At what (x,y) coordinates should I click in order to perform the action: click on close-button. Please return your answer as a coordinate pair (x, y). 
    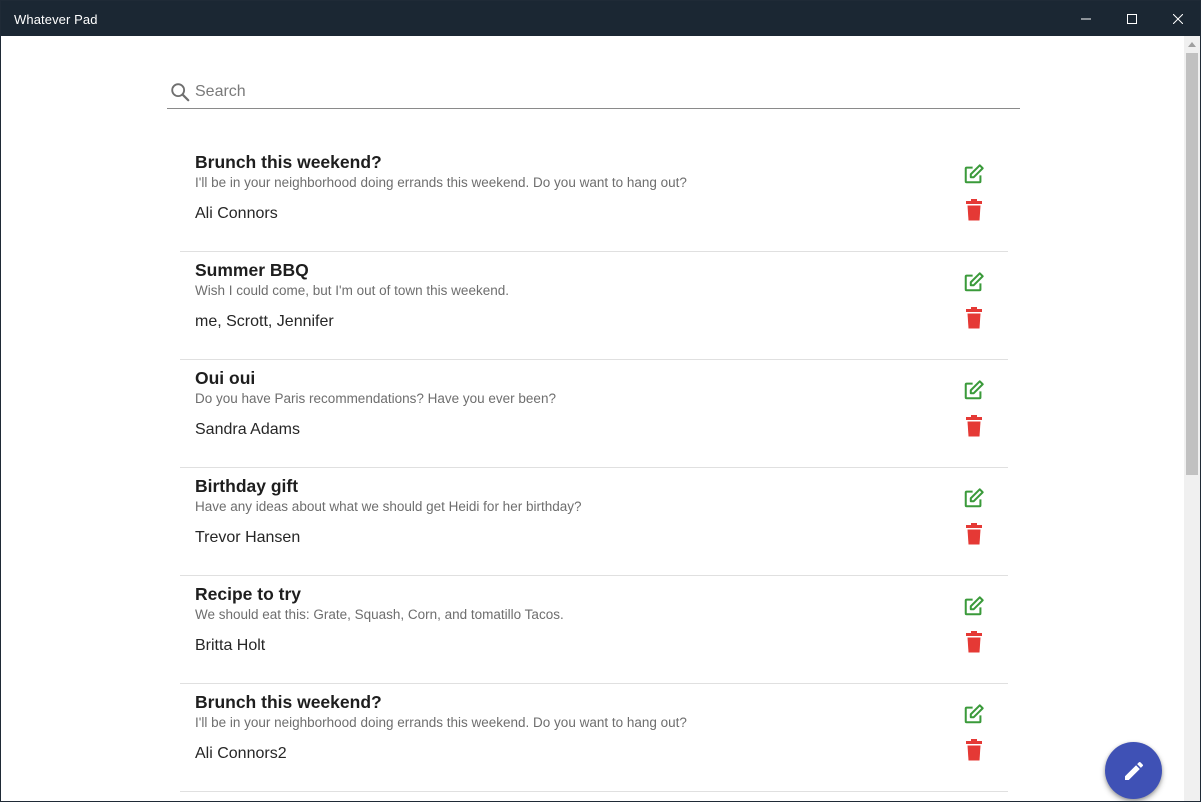
    Looking at the image, I should click on (1177, 18).